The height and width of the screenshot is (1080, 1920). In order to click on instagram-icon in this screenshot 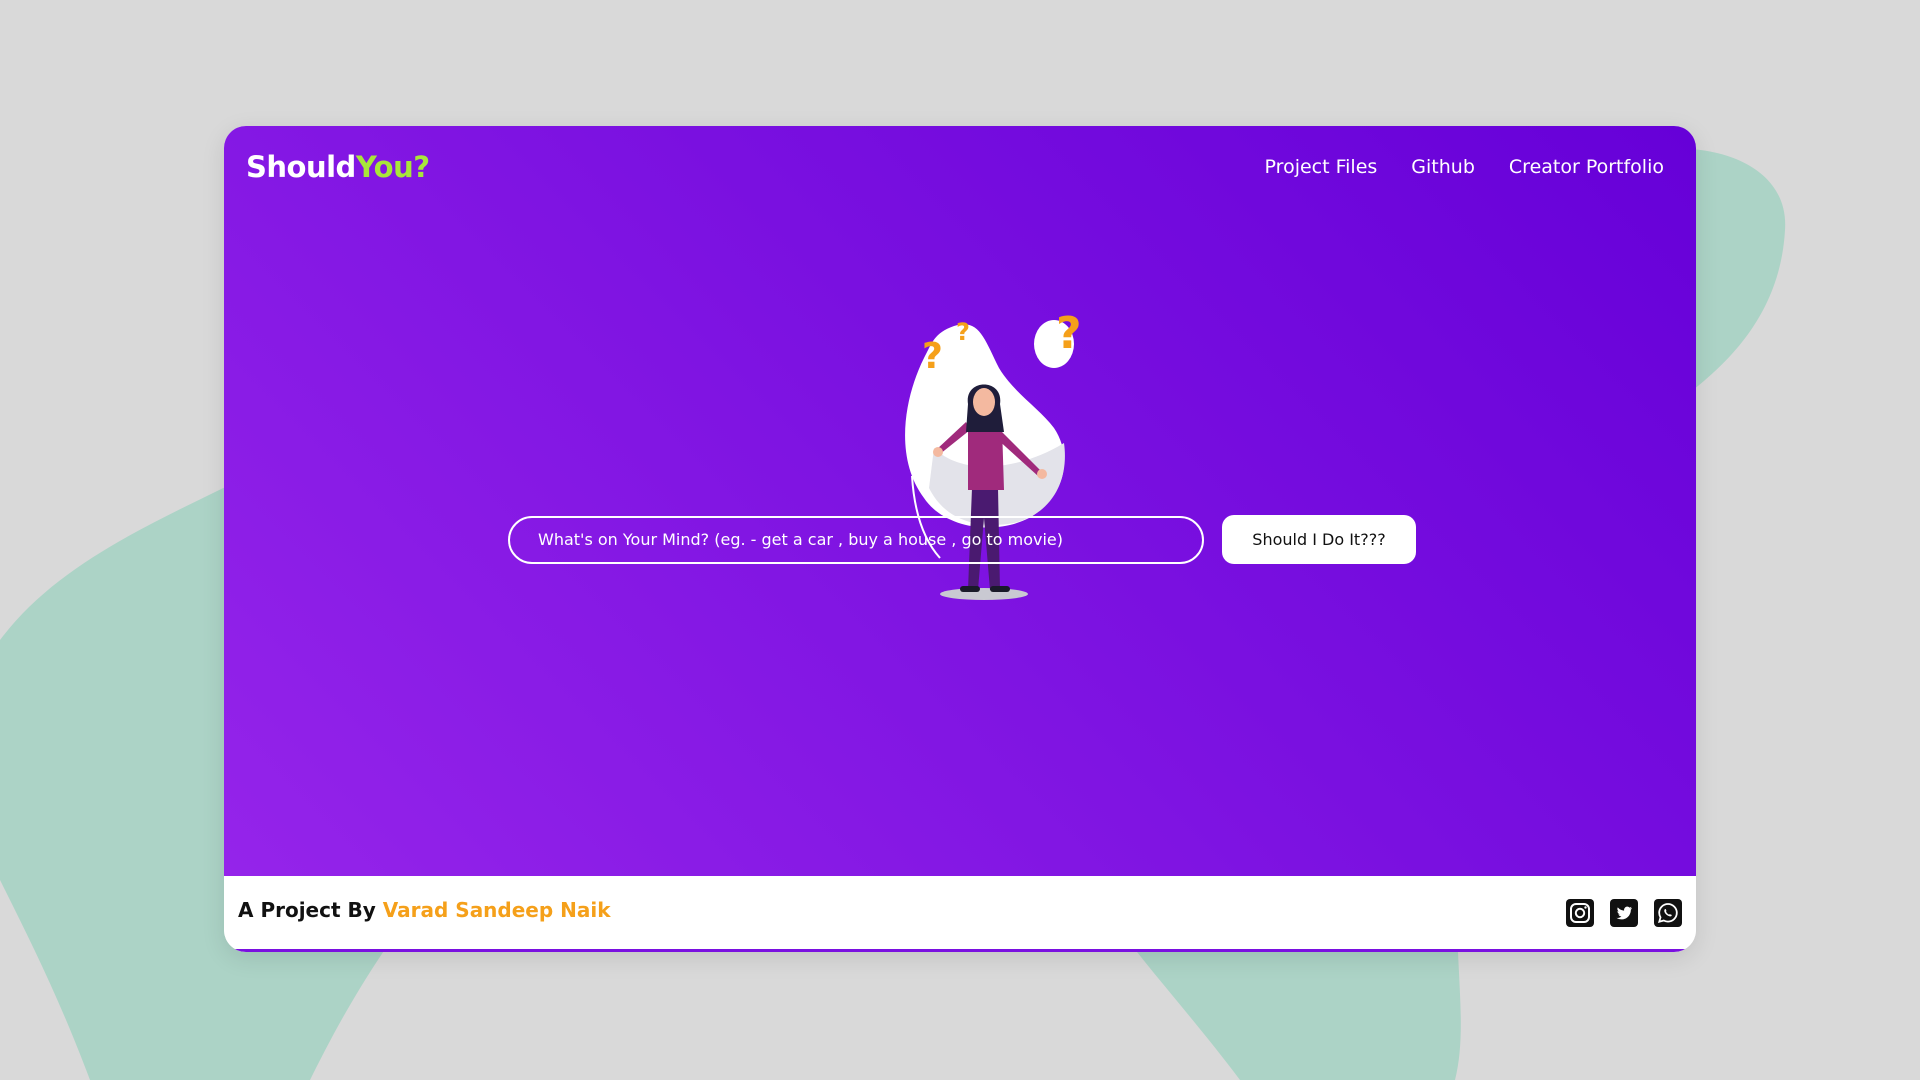, I will do `click(1580, 913)`.